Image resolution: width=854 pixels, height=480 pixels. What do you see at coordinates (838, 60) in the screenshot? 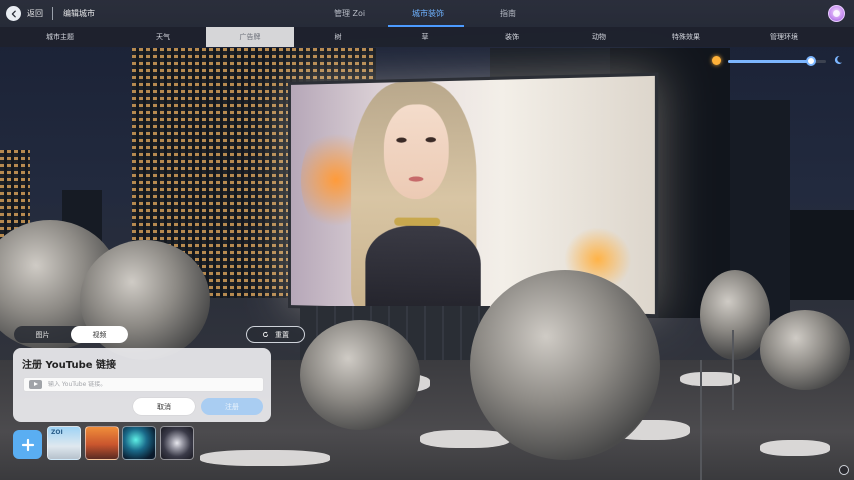
I see `moon-icon` at bounding box center [838, 60].